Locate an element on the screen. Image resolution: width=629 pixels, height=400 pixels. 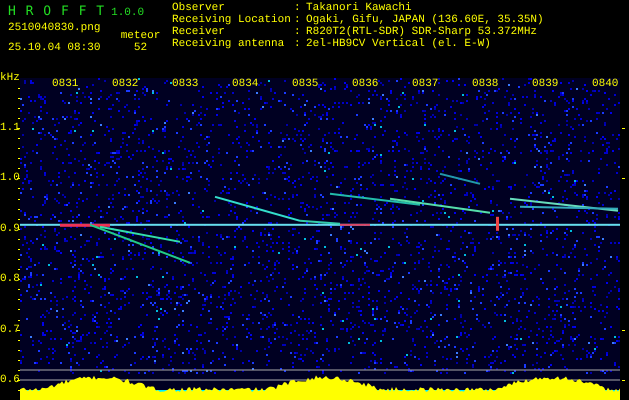
info-value: R820T2(RTL-SDR) SDR-Sharp 53.372MHz is located at coordinates (422, 32).